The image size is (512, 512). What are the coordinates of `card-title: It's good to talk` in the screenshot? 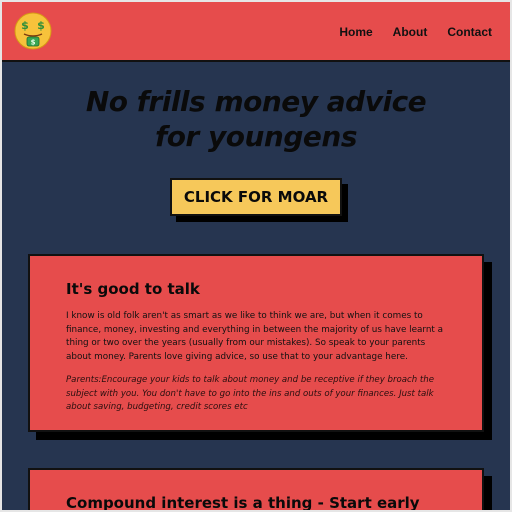 It's located at (133, 289).